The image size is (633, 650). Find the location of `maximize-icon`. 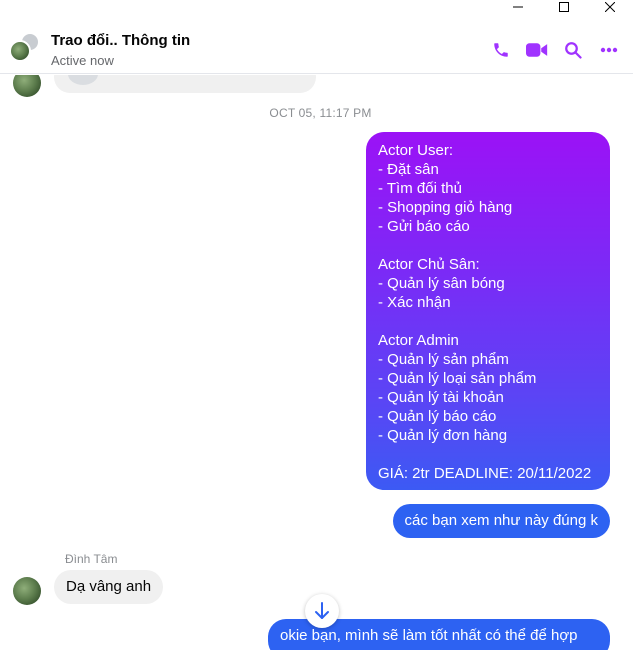

maximize-icon is located at coordinates (564, 7).